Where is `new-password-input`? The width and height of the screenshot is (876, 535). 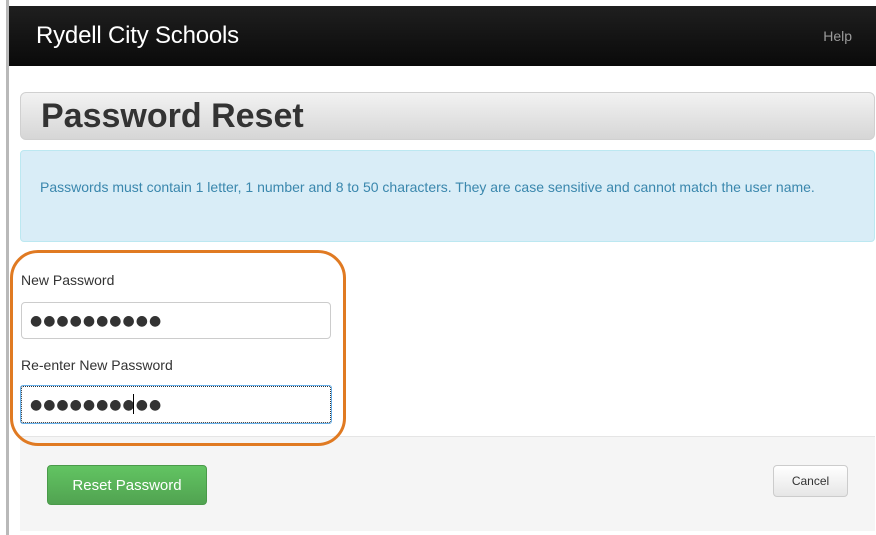 new-password-input is located at coordinates (176, 320).